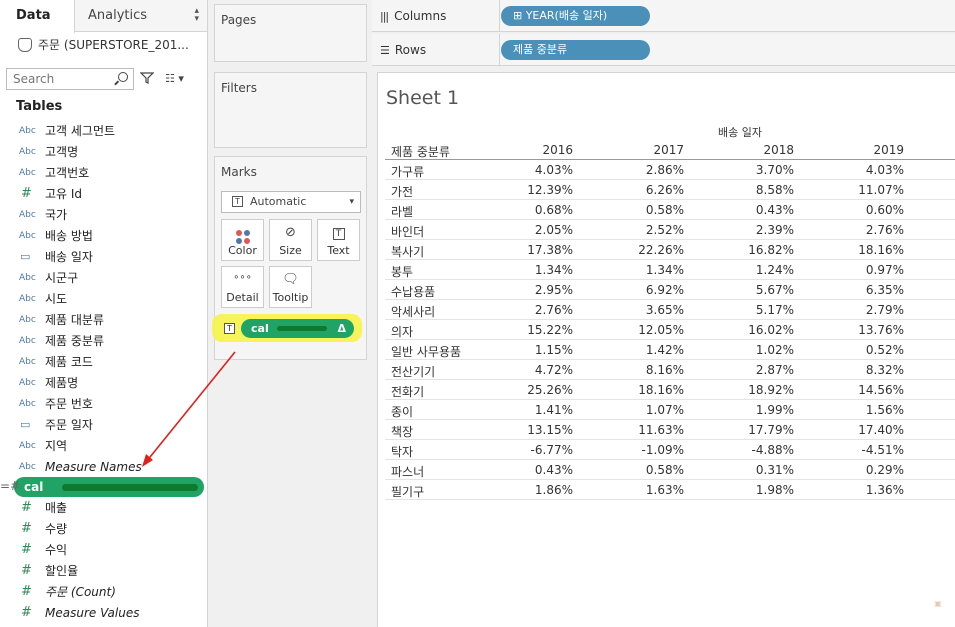 The image size is (955, 627). Describe the element at coordinates (744, 150) in the screenshot. I see `year-header: 2018` at that location.